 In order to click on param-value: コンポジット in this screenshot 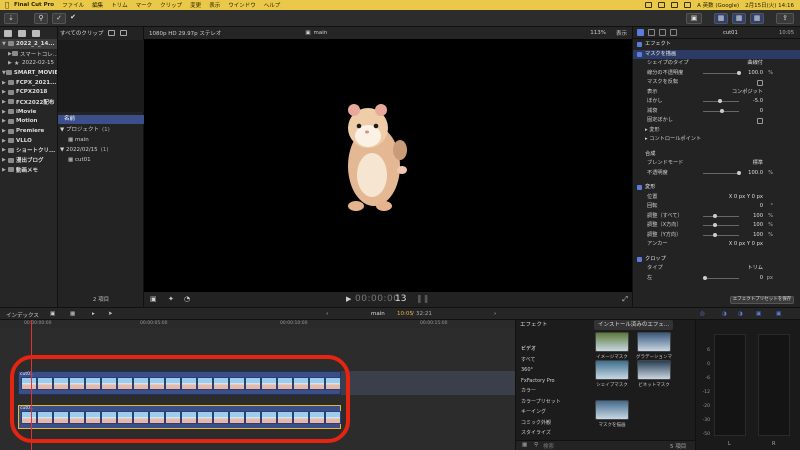, I will do `click(747, 93)`.